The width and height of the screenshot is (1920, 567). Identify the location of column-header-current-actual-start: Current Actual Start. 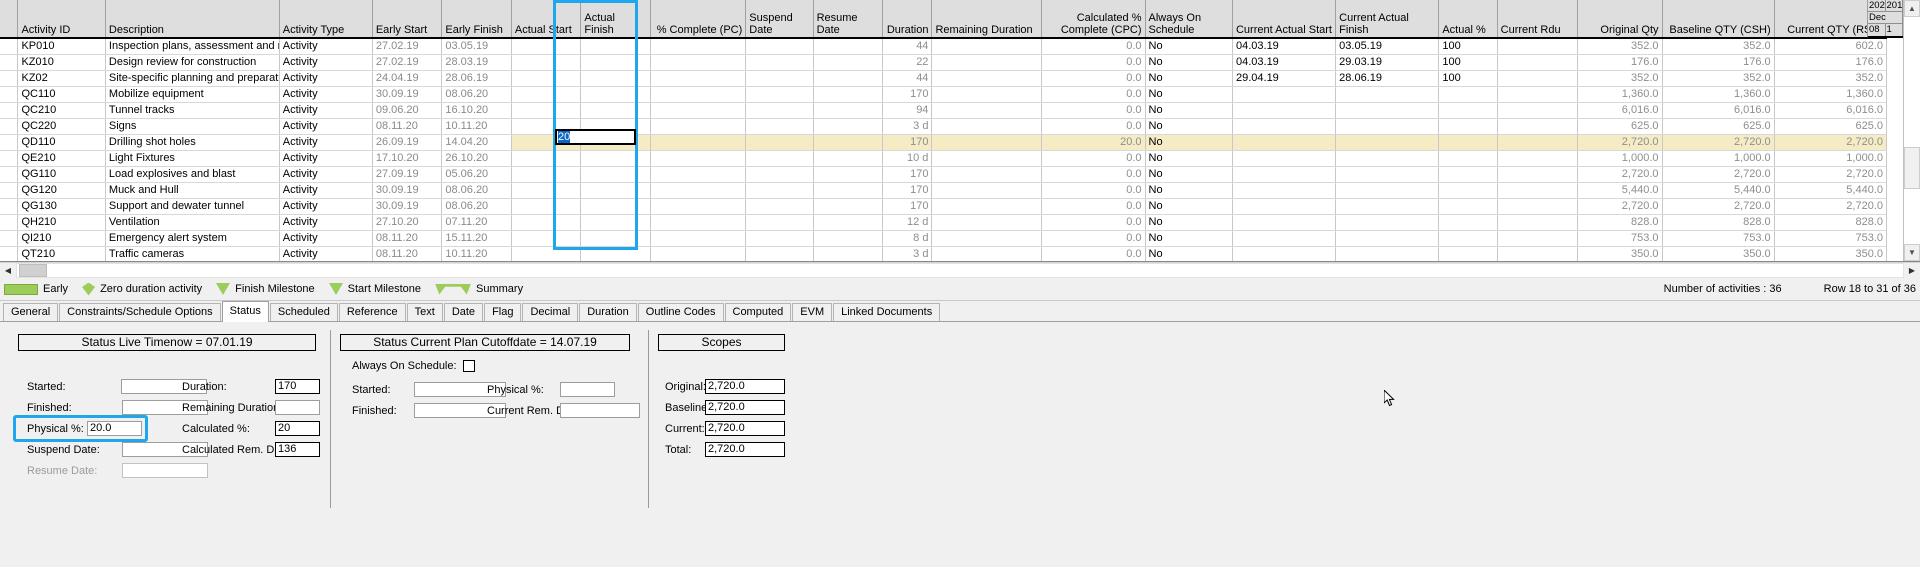
(1284, 19).